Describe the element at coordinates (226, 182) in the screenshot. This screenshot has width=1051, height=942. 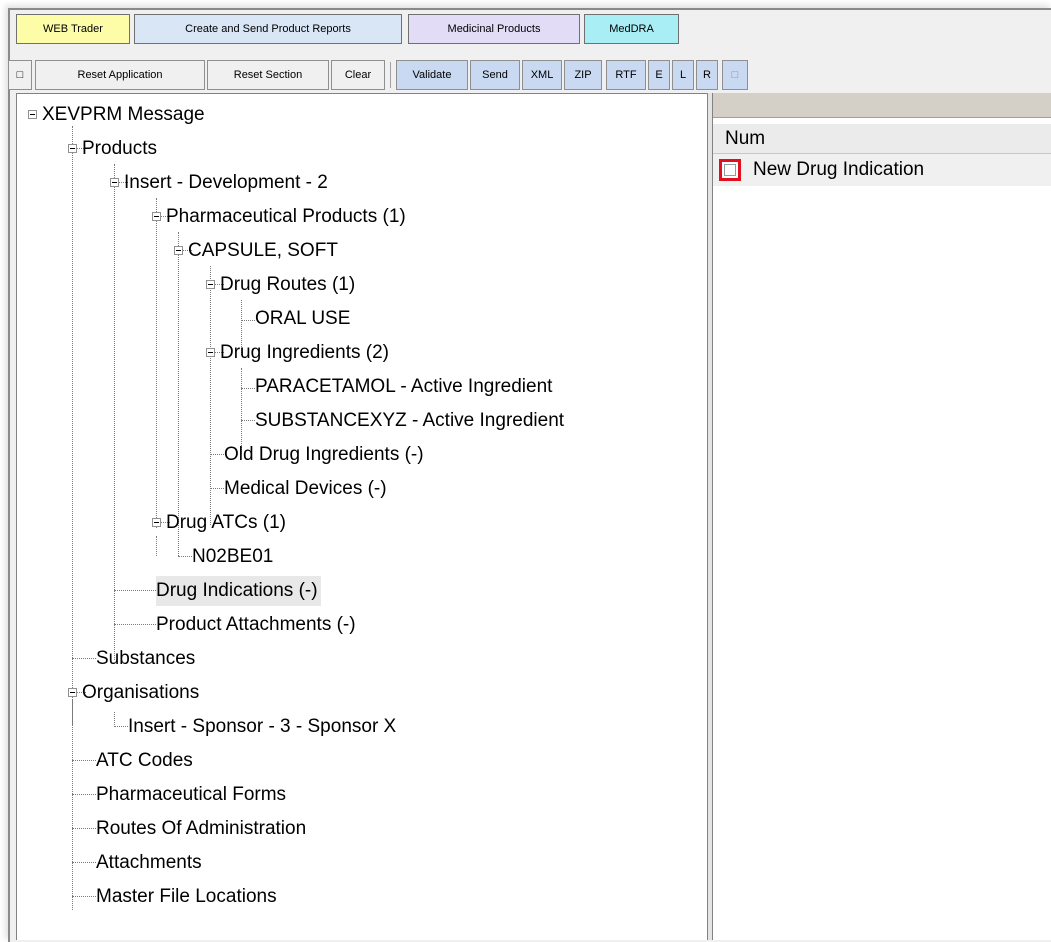
I see `tree-node-label: Insert - Development - 2` at that location.